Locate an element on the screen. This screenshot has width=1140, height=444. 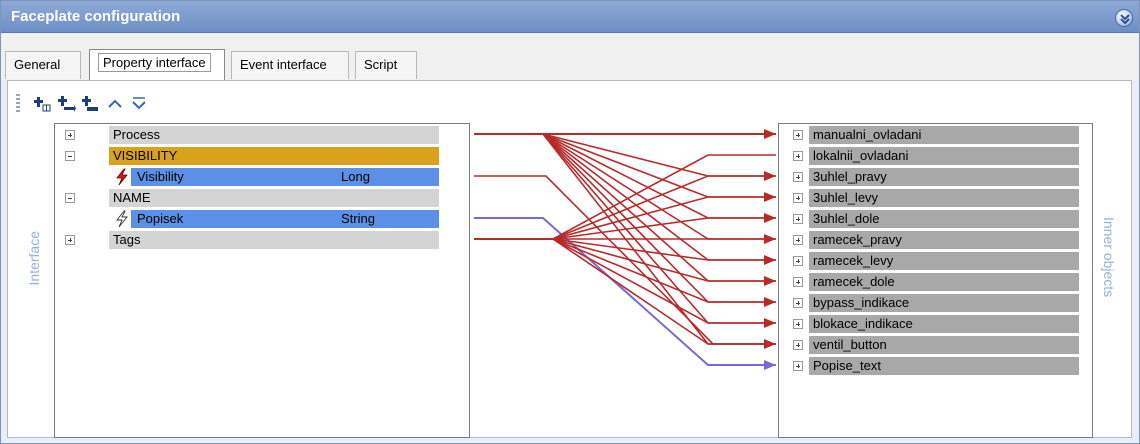
chevron-double-down-icon is located at coordinates (1125, 19).